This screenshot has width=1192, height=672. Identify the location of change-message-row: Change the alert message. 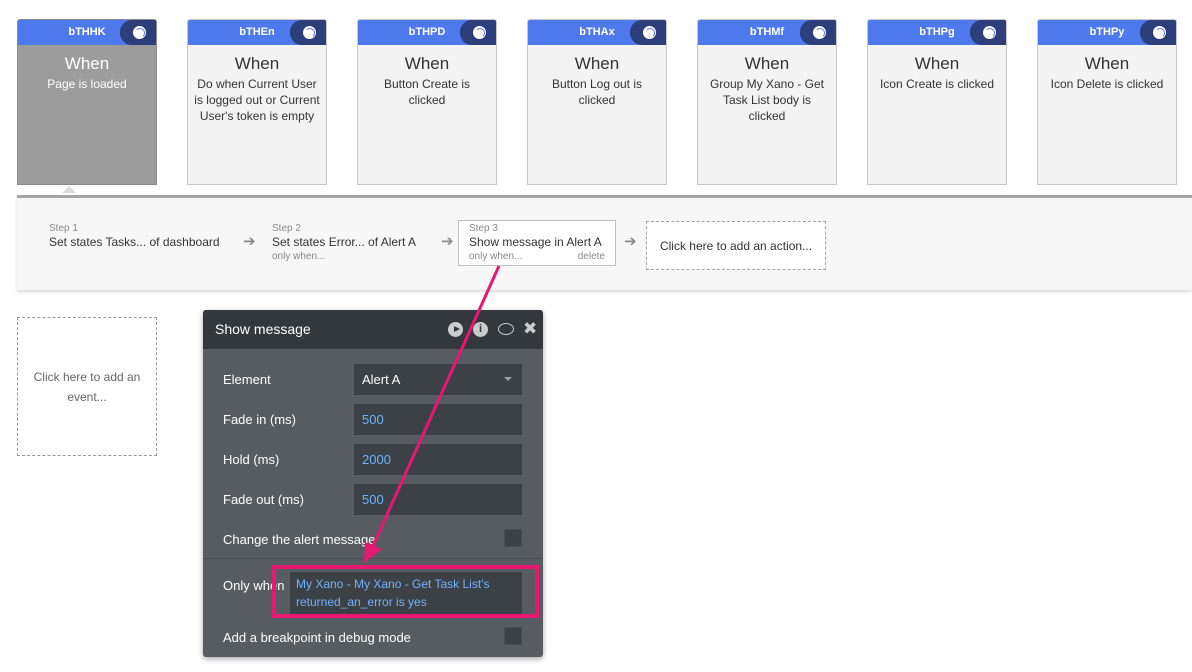
(373, 540).